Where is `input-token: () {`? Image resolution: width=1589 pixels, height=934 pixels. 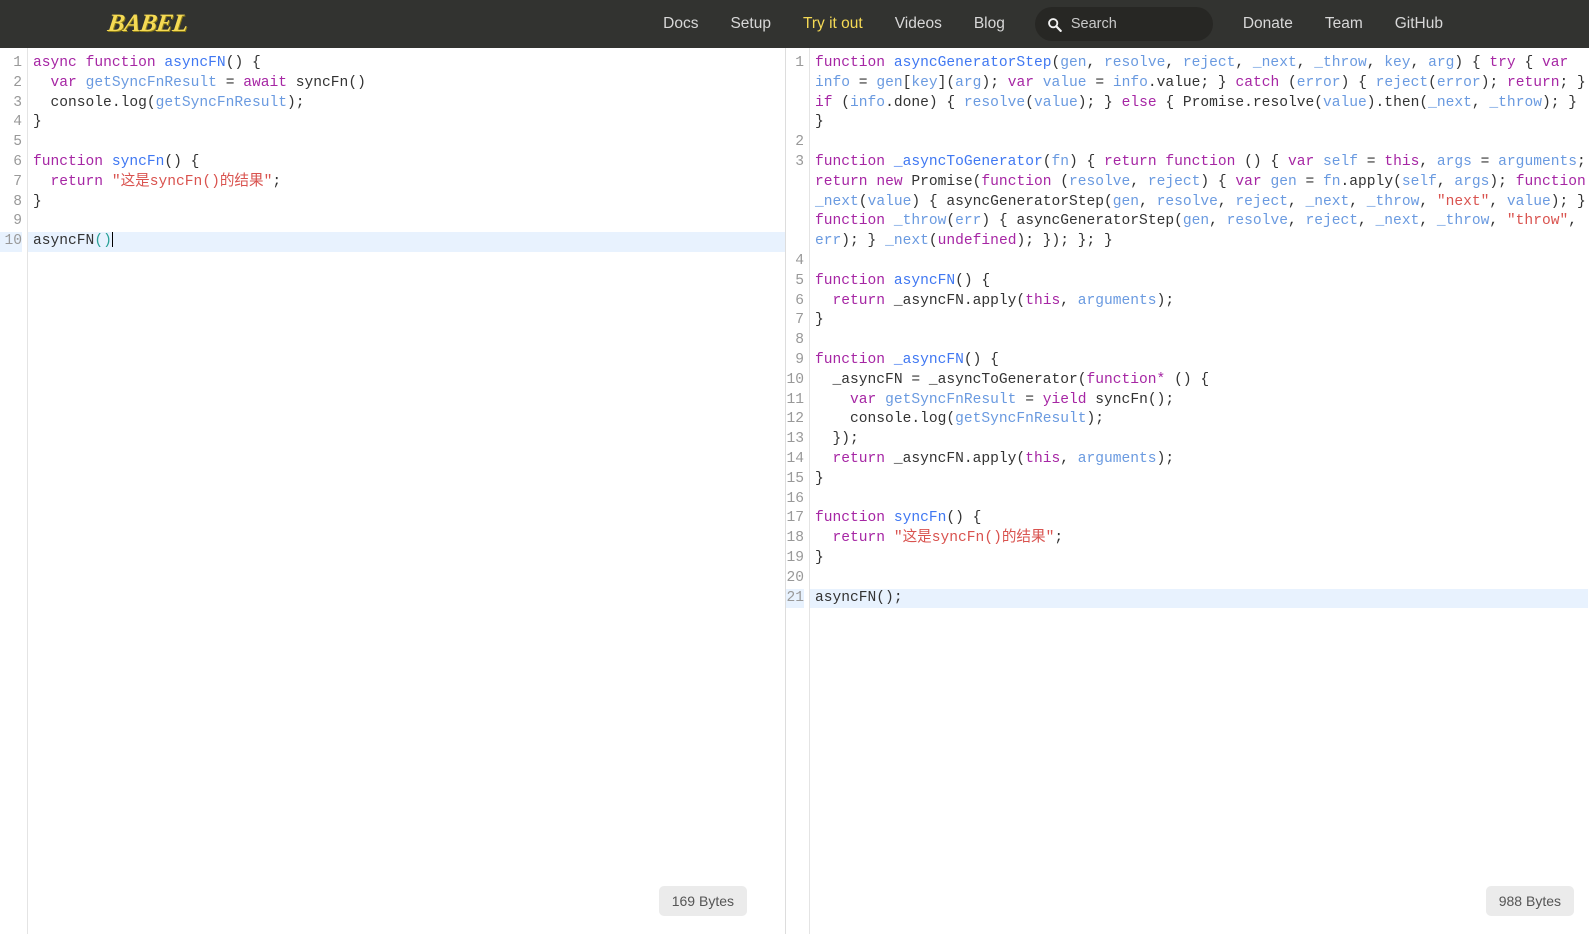 input-token: () { is located at coordinates (243, 63).